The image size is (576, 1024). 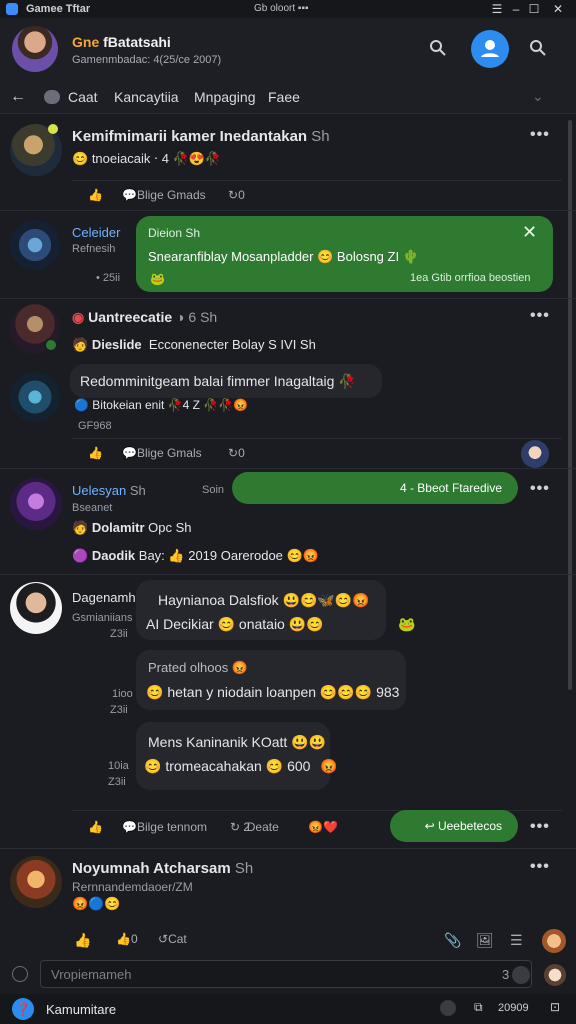 What do you see at coordinates (470, 278) in the screenshot?
I see `card-footer: 1ea Gtib orrfioa beostien` at bounding box center [470, 278].